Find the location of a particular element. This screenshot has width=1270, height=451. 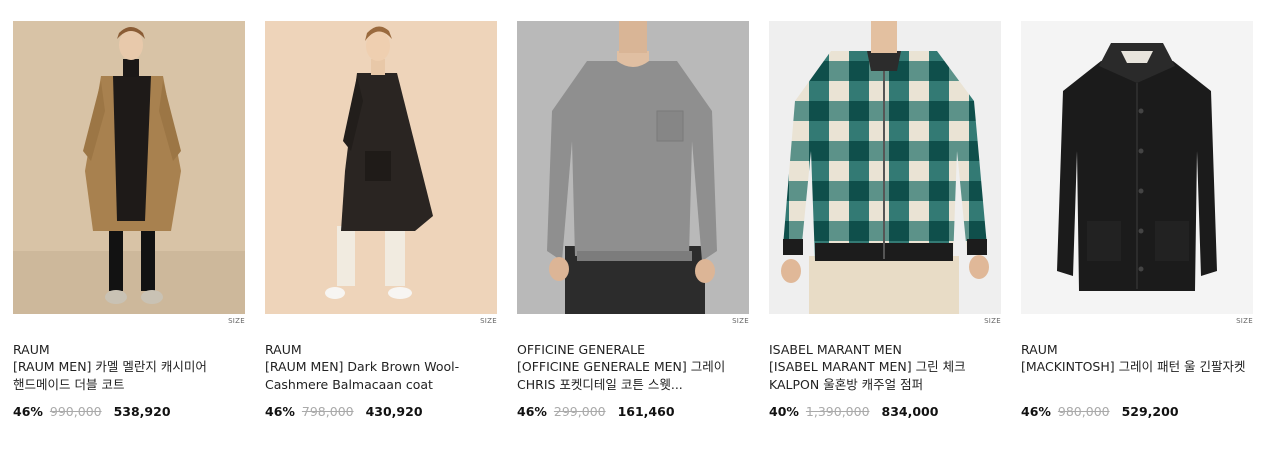

price-row: 46% 299,000 161,460 is located at coordinates (633, 412).